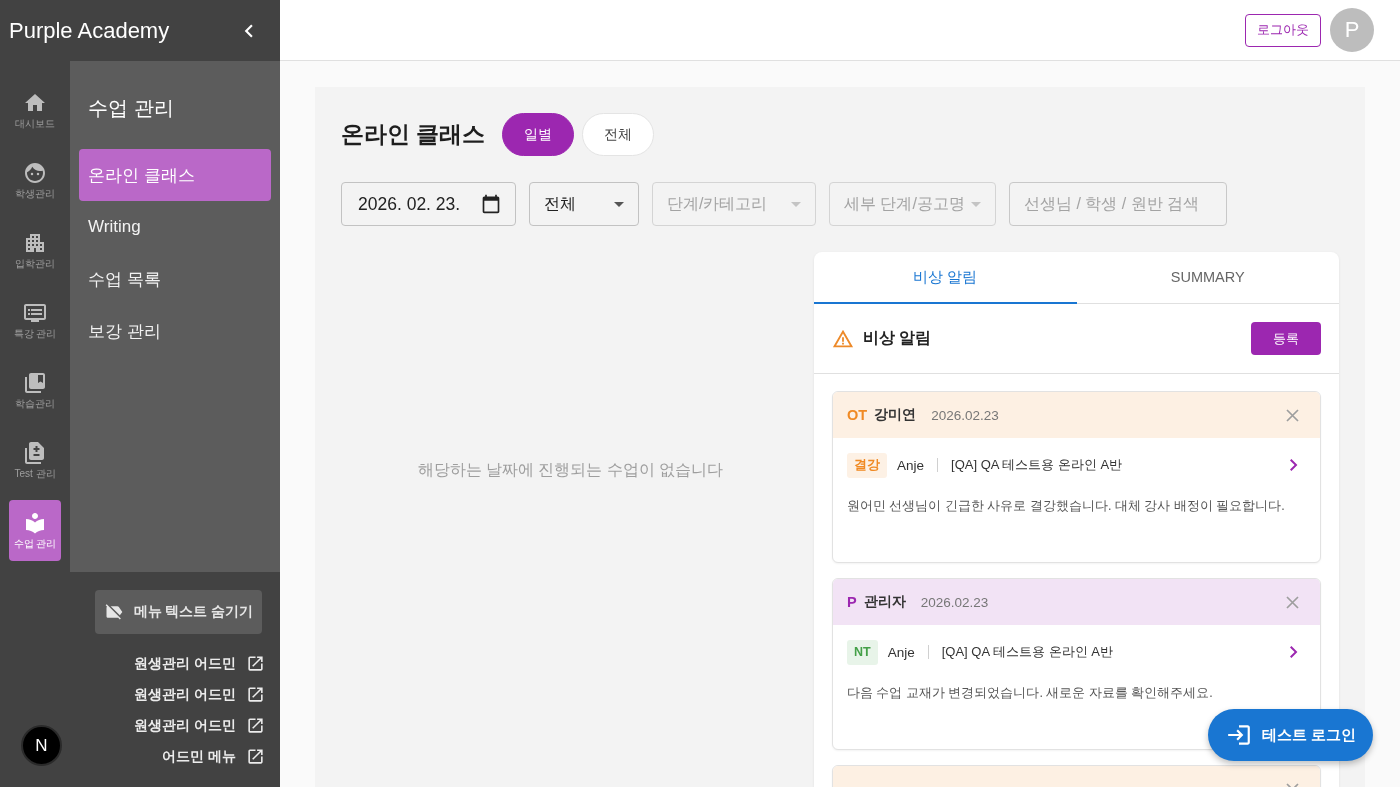  What do you see at coordinates (1238, 735) in the screenshot?
I see `login-icon` at bounding box center [1238, 735].